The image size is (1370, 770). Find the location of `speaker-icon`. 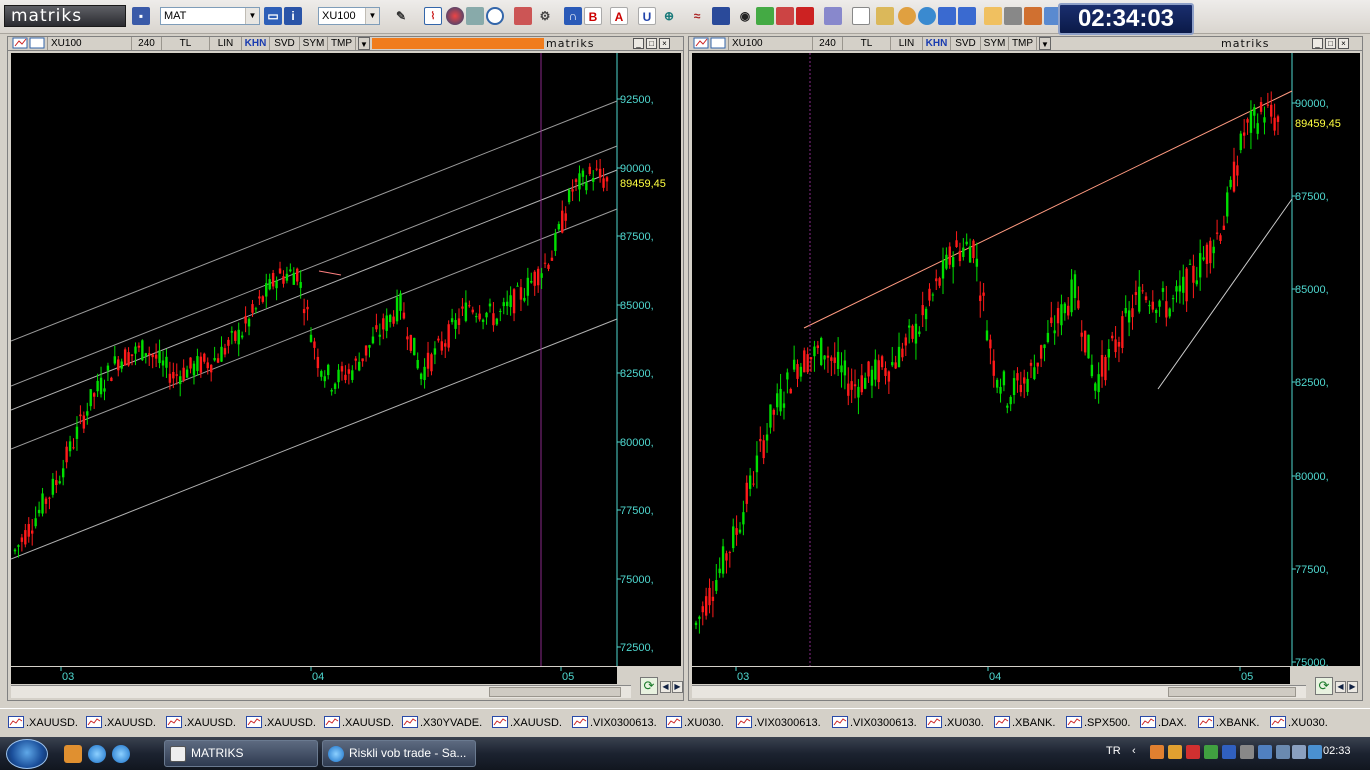

speaker-icon is located at coordinates (1299, 752).